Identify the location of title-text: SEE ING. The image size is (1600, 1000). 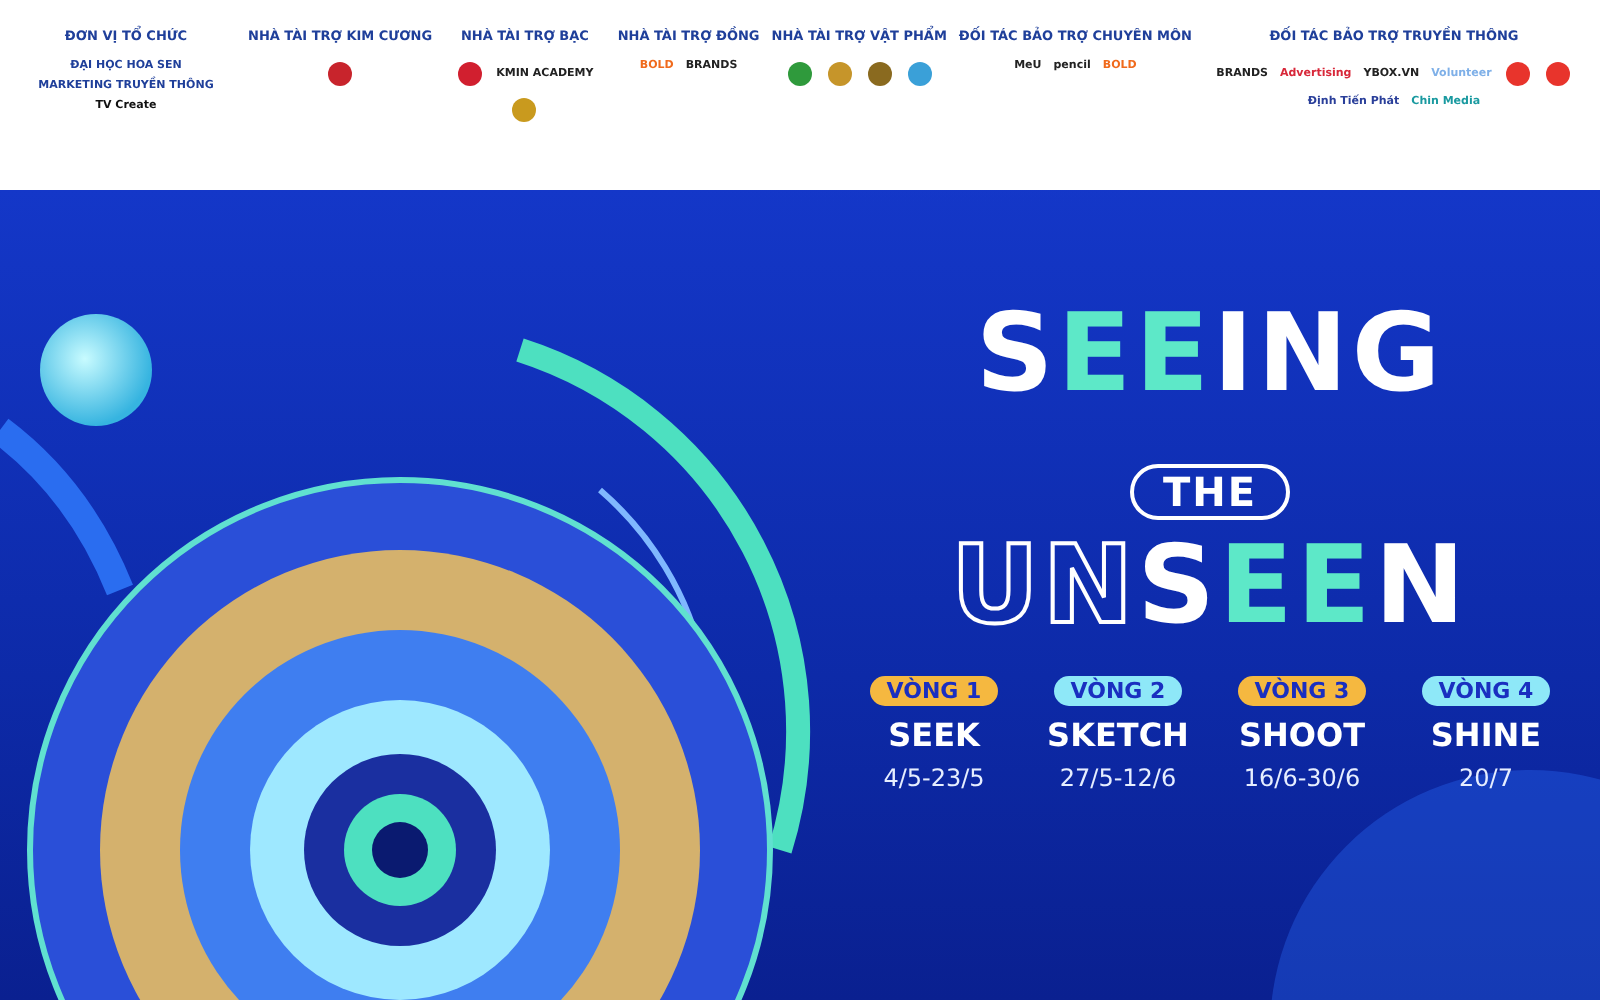
(1210, 354).